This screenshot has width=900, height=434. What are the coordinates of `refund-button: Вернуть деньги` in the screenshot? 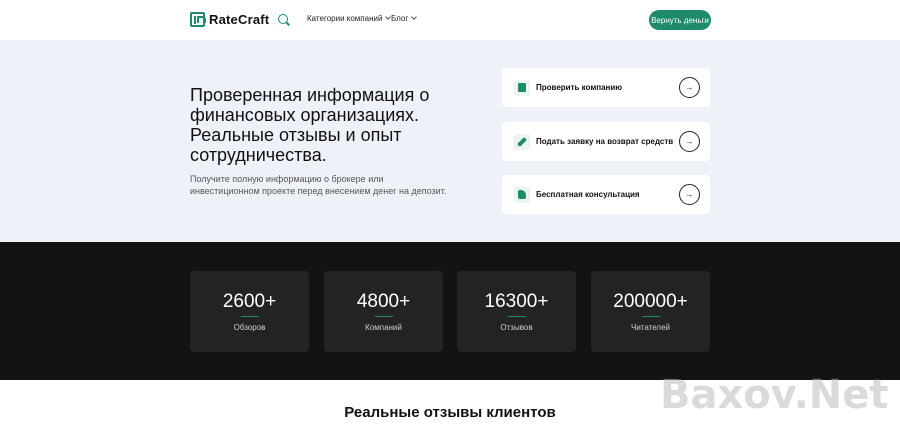 It's located at (680, 20).